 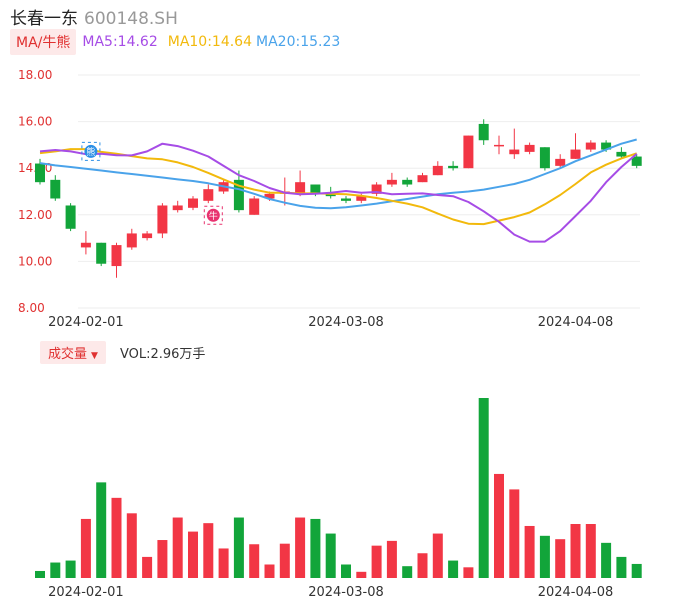 What do you see at coordinates (90, 152) in the screenshot?
I see `marker-label: 熊` at bounding box center [90, 152].